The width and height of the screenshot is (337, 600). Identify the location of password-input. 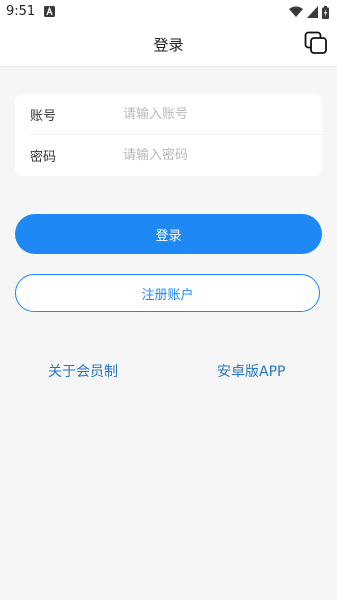
(222, 155).